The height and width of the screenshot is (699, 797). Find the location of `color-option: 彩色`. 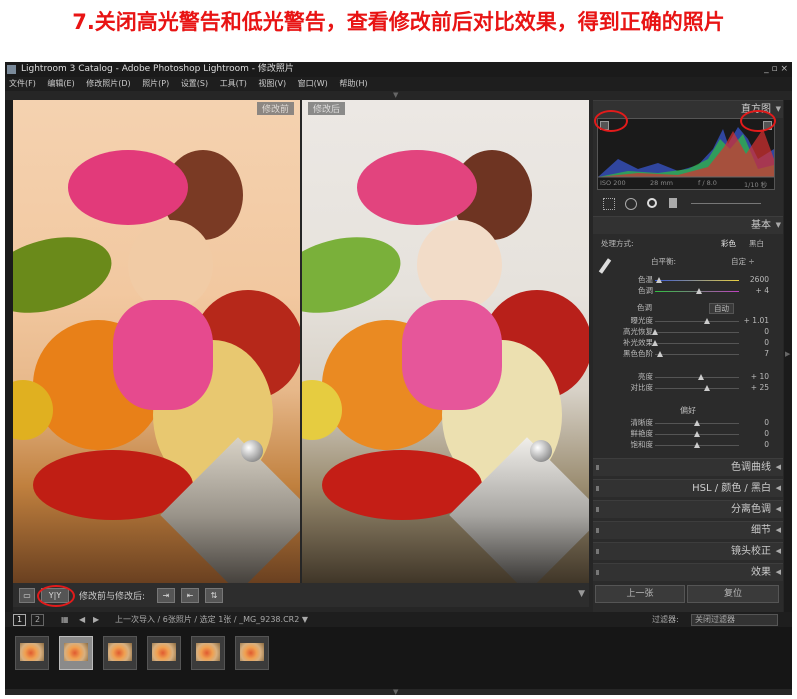

color-option: 彩色 is located at coordinates (728, 243).